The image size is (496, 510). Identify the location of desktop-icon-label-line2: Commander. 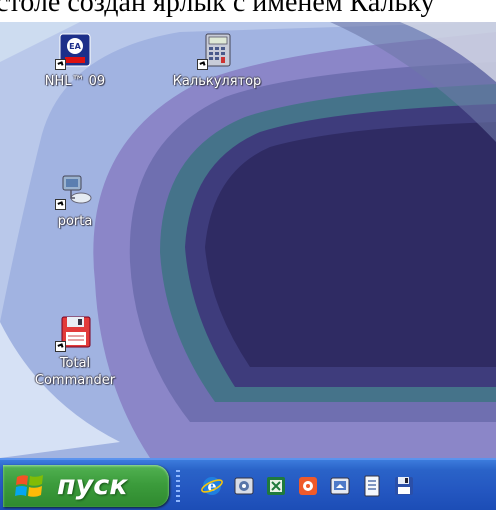
(75, 380).